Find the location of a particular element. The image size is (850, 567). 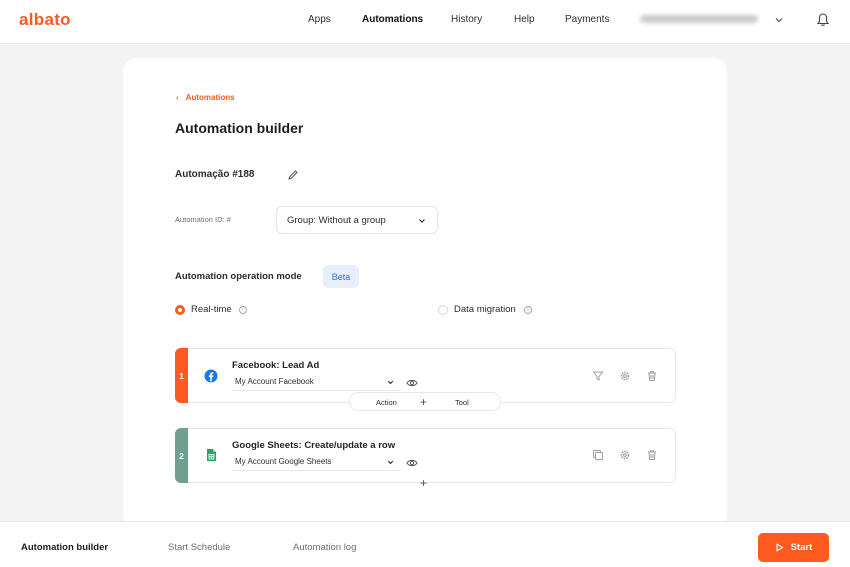

step-title: Facebook: Lead Ad is located at coordinates (276, 365).